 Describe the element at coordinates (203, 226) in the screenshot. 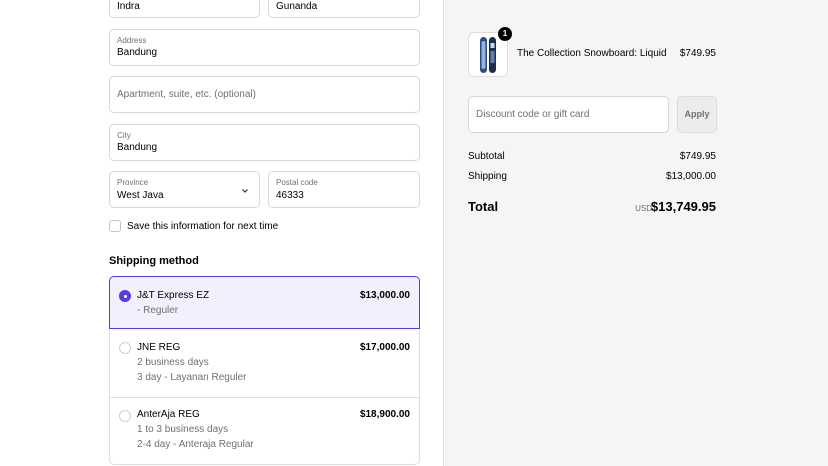

I see `save-info-label: Save this information for next time` at that location.